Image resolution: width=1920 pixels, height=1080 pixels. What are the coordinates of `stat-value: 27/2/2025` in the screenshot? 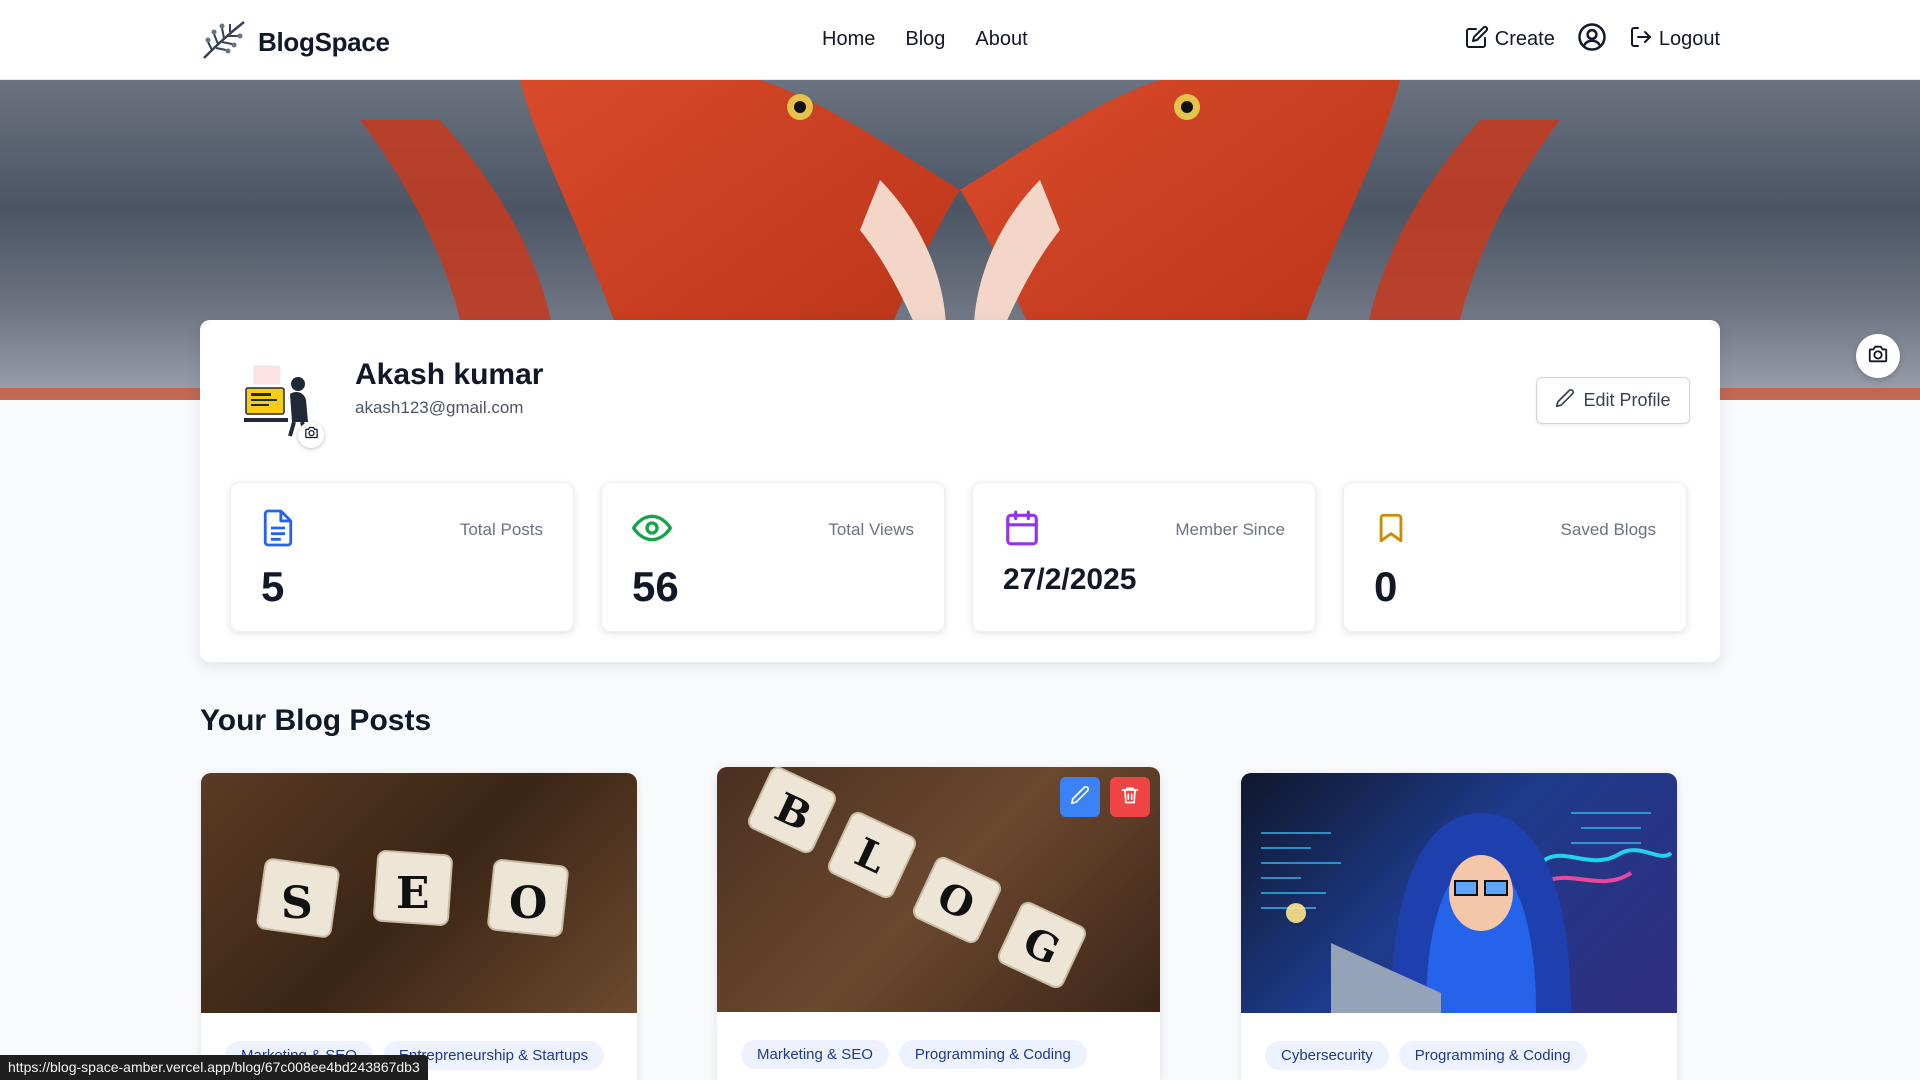 It's located at (1070, 579).